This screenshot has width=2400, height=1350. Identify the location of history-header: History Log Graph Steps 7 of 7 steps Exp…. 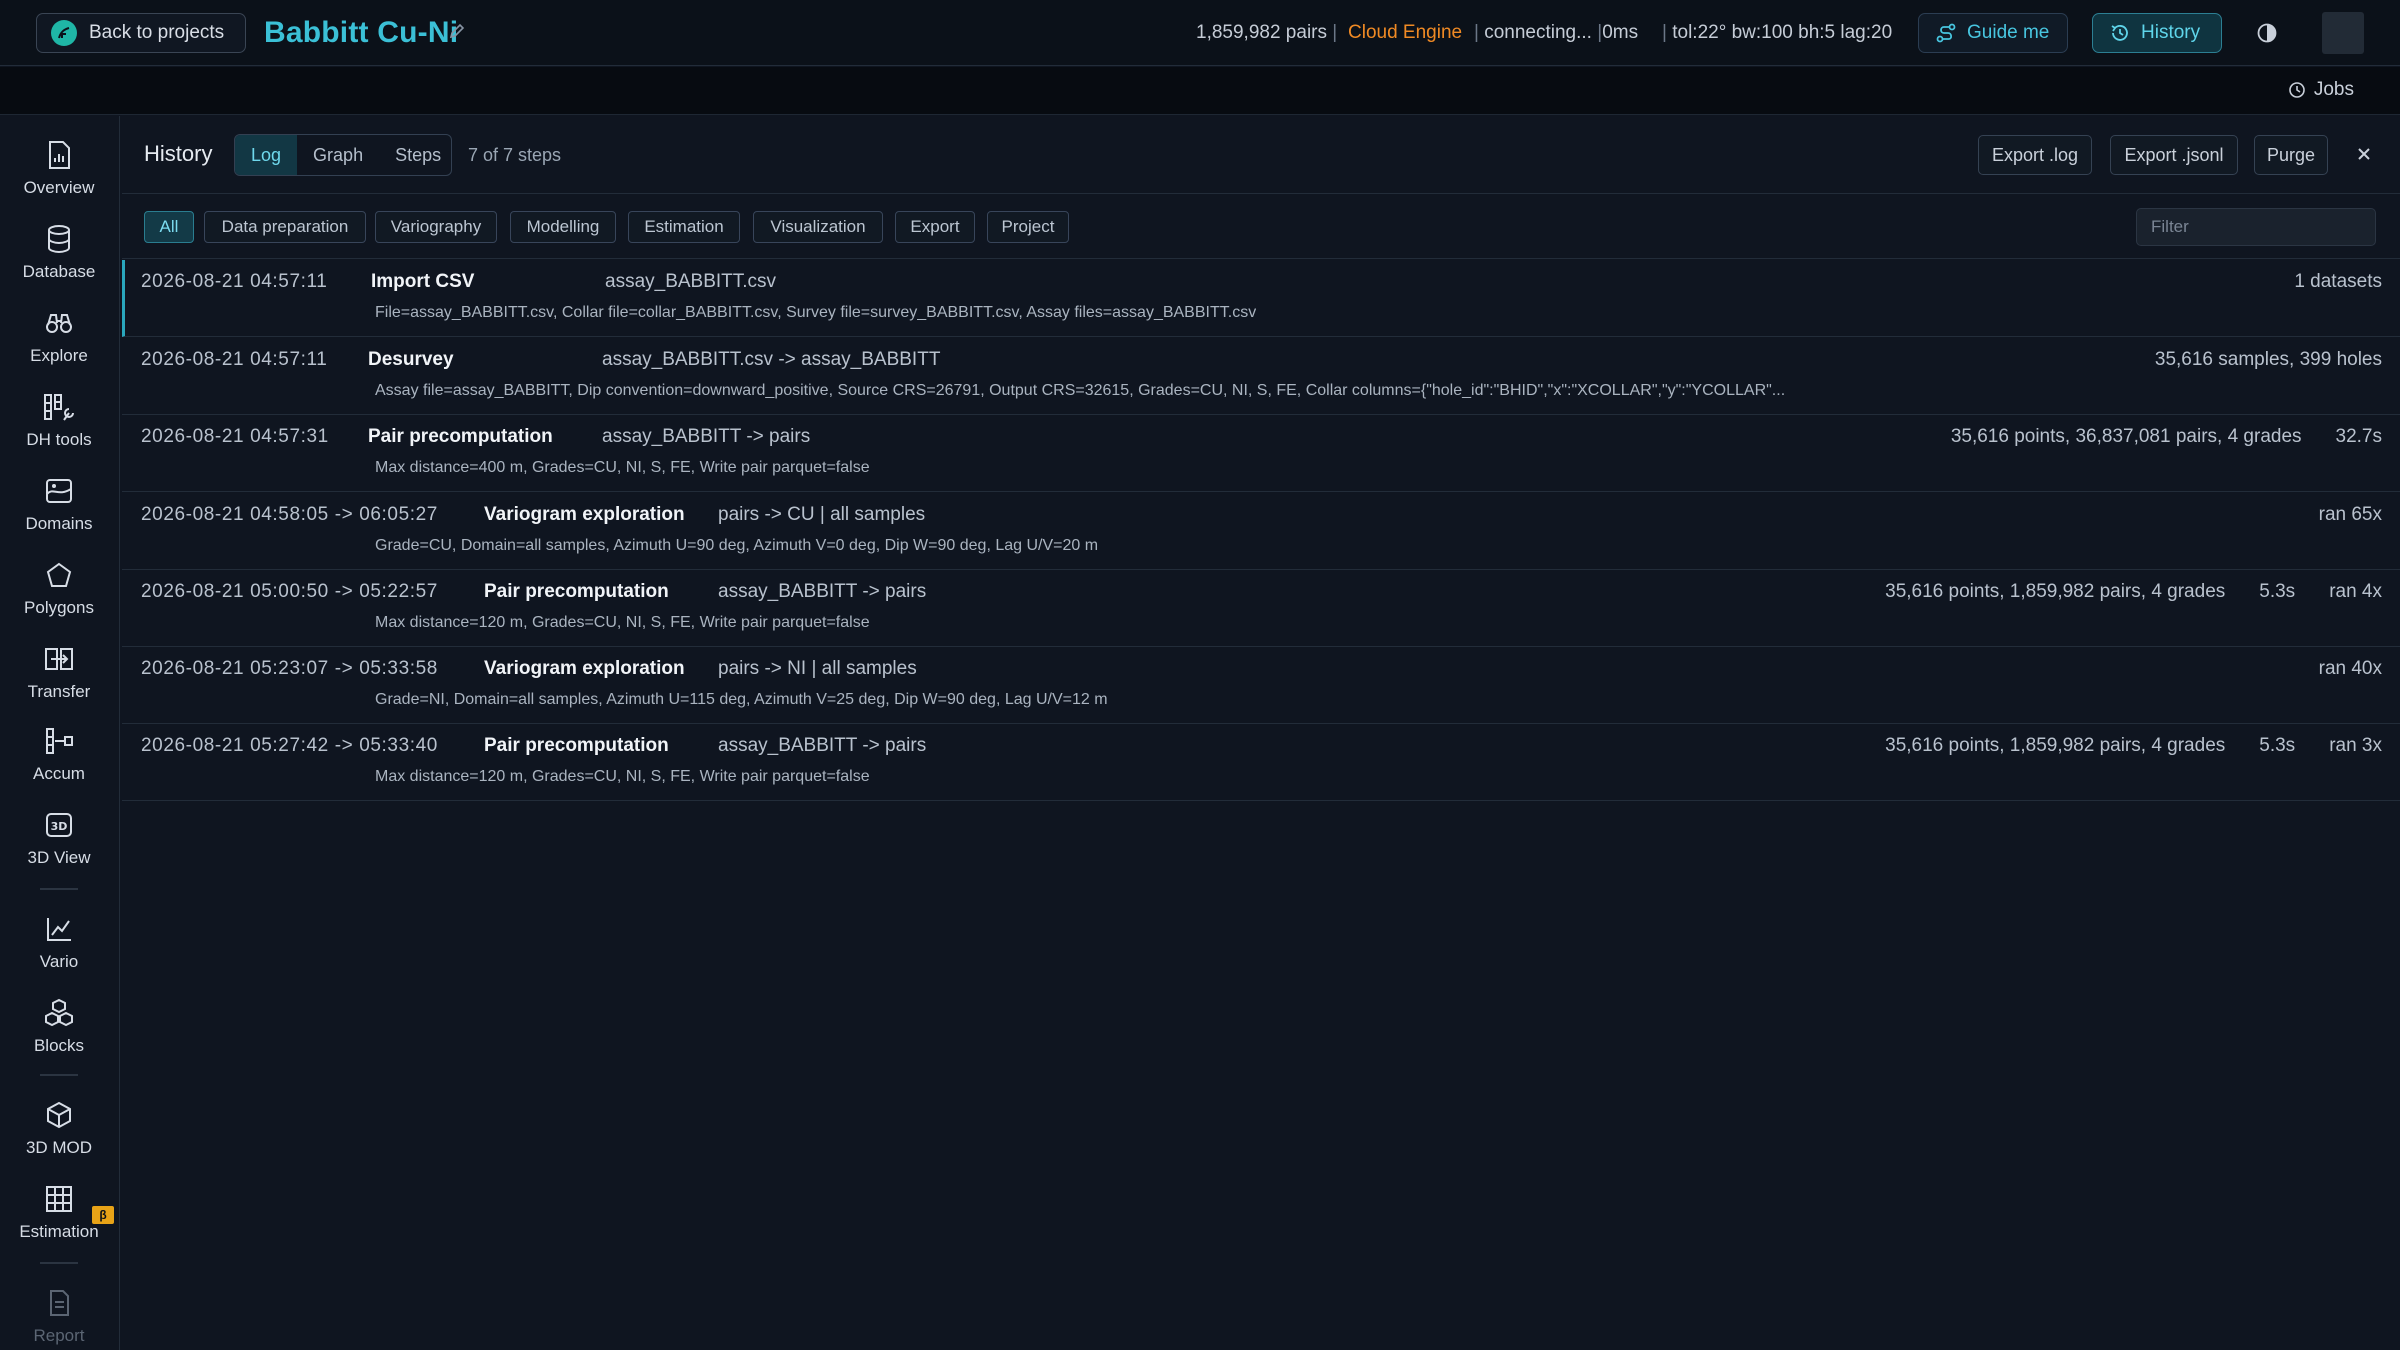
(1261, 155).